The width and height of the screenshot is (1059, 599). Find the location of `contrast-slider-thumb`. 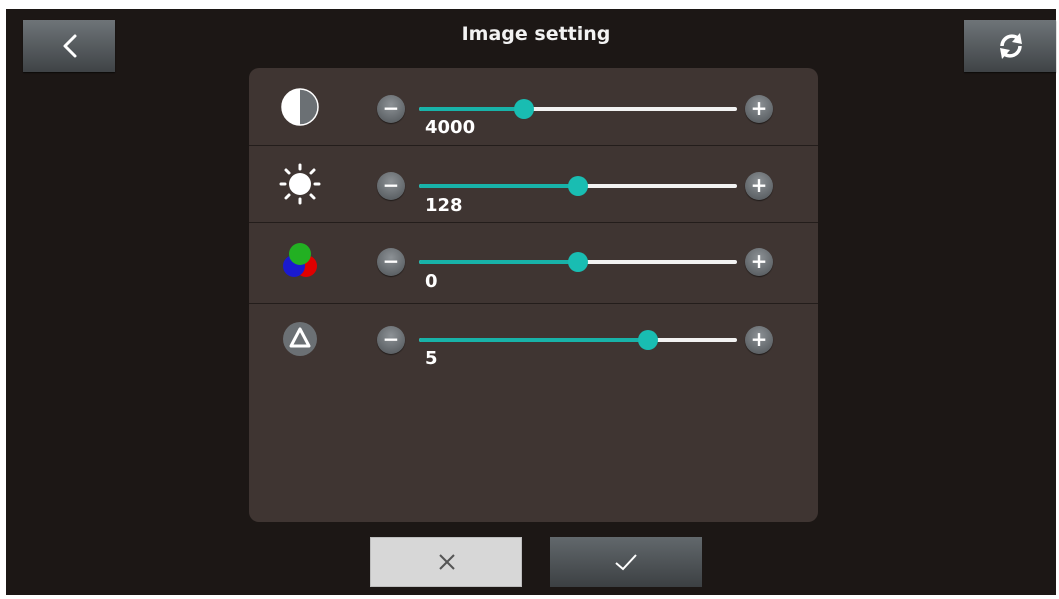

contrast-slider-thumb is located at coordinates (523, 109).